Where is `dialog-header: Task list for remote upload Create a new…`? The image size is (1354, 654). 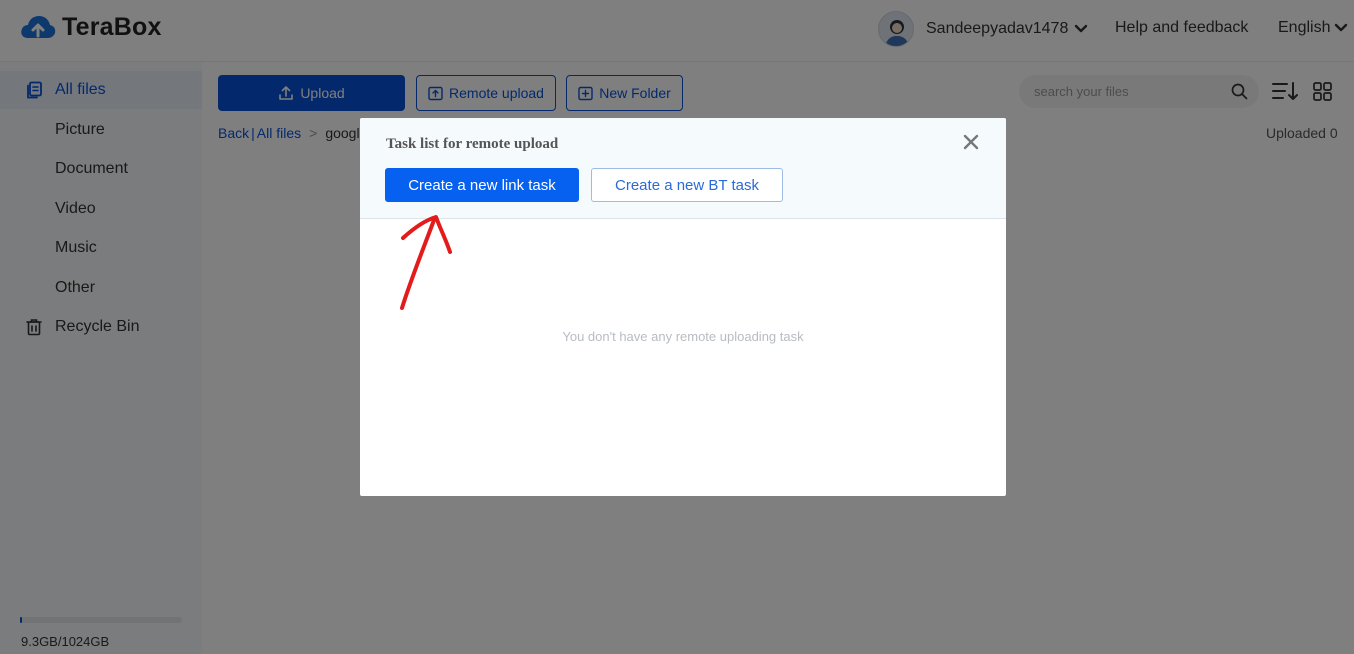 dialog-header: Task list for remote upload Create a new… is located at coordinates (683, 168).